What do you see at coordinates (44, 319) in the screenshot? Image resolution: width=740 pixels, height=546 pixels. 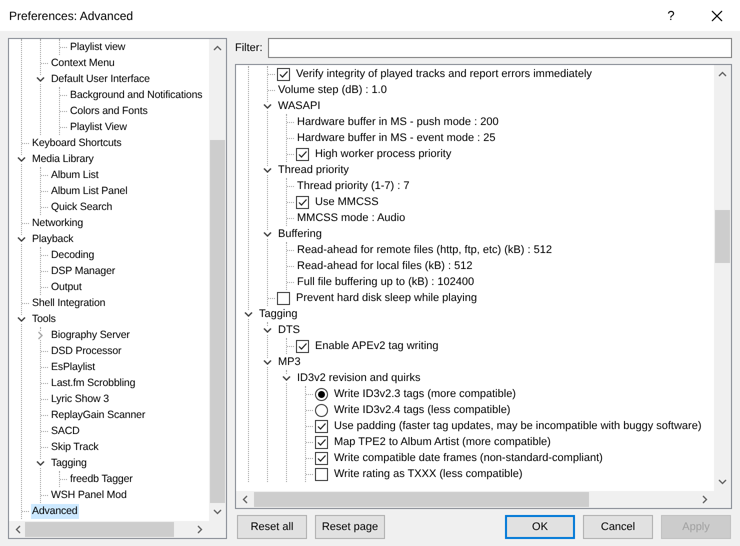 I see `tree-item: Tools` at bounding box center [44, 319].